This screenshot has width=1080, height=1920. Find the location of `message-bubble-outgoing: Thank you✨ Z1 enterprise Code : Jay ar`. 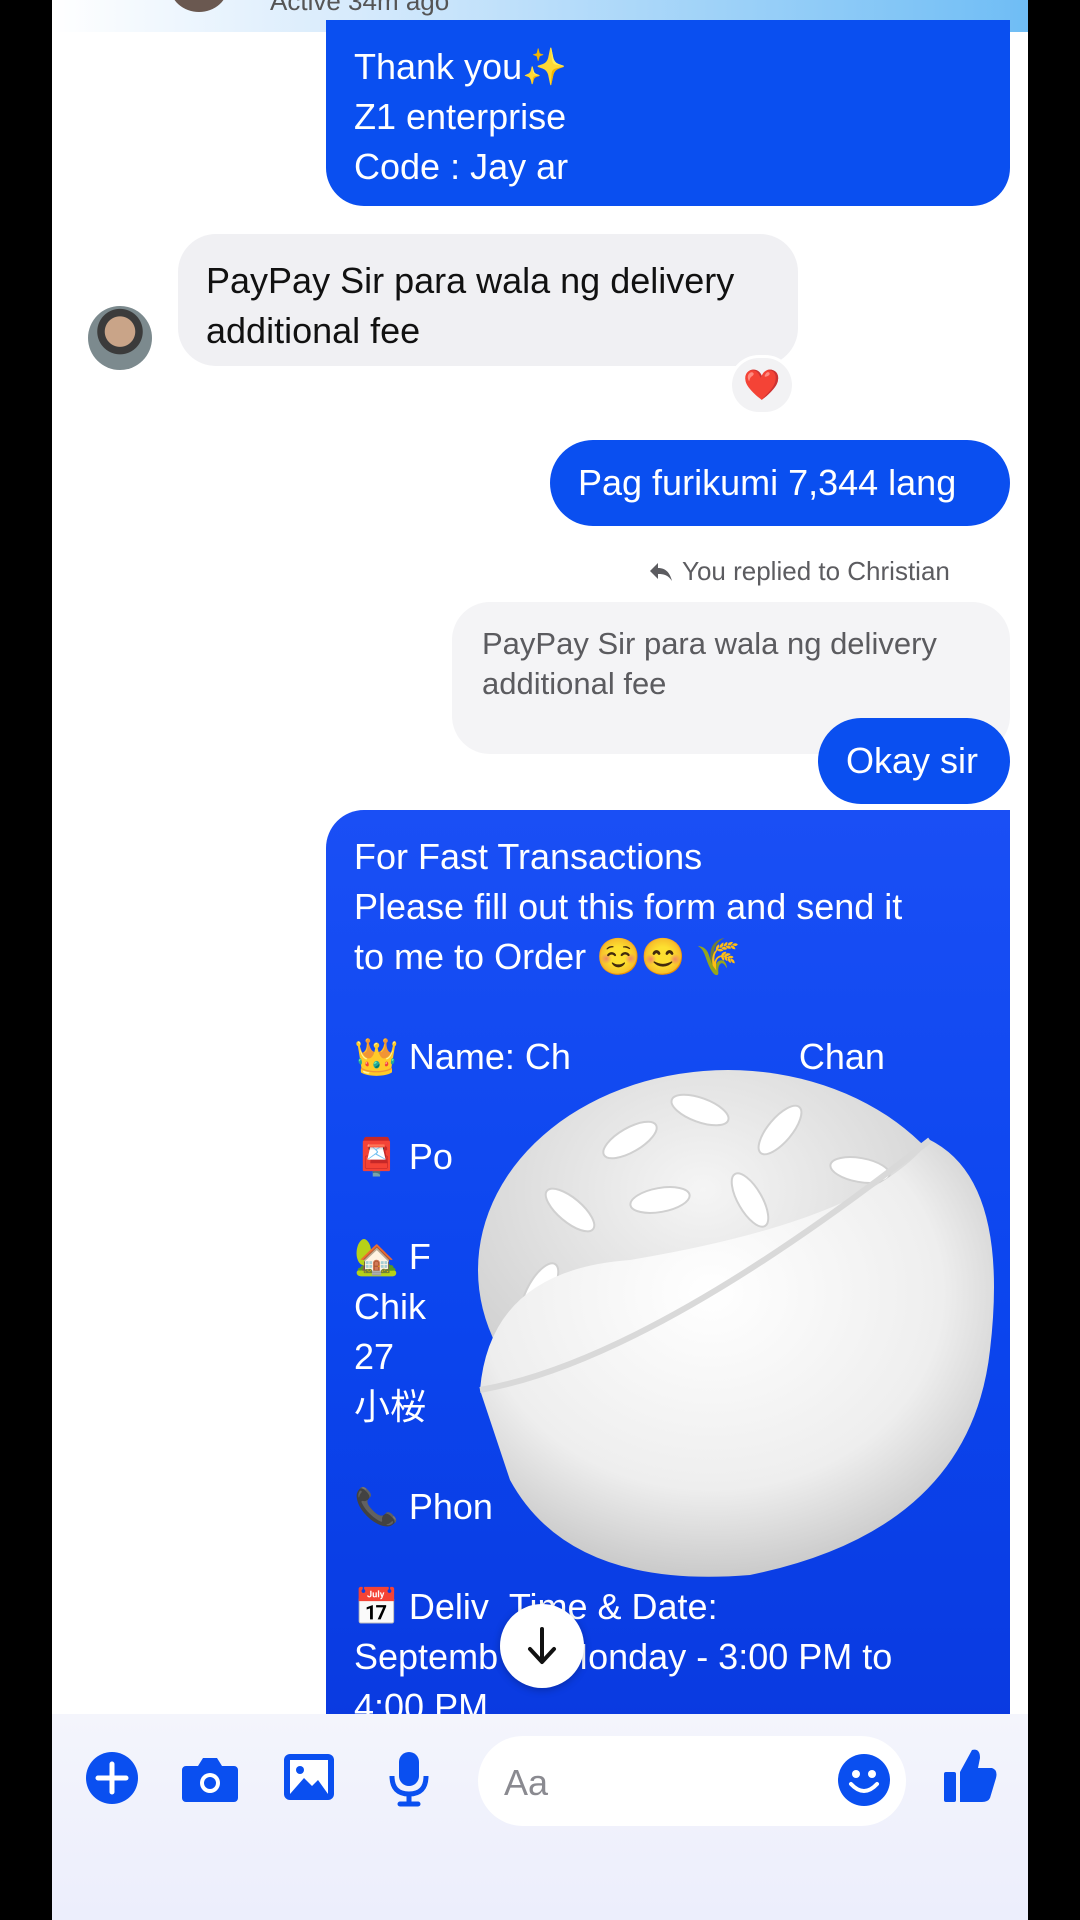

message-bubble-outgoing: Thank you✨ Z1 enterprise Code : Jay ar is located at coordinates (668, 113).